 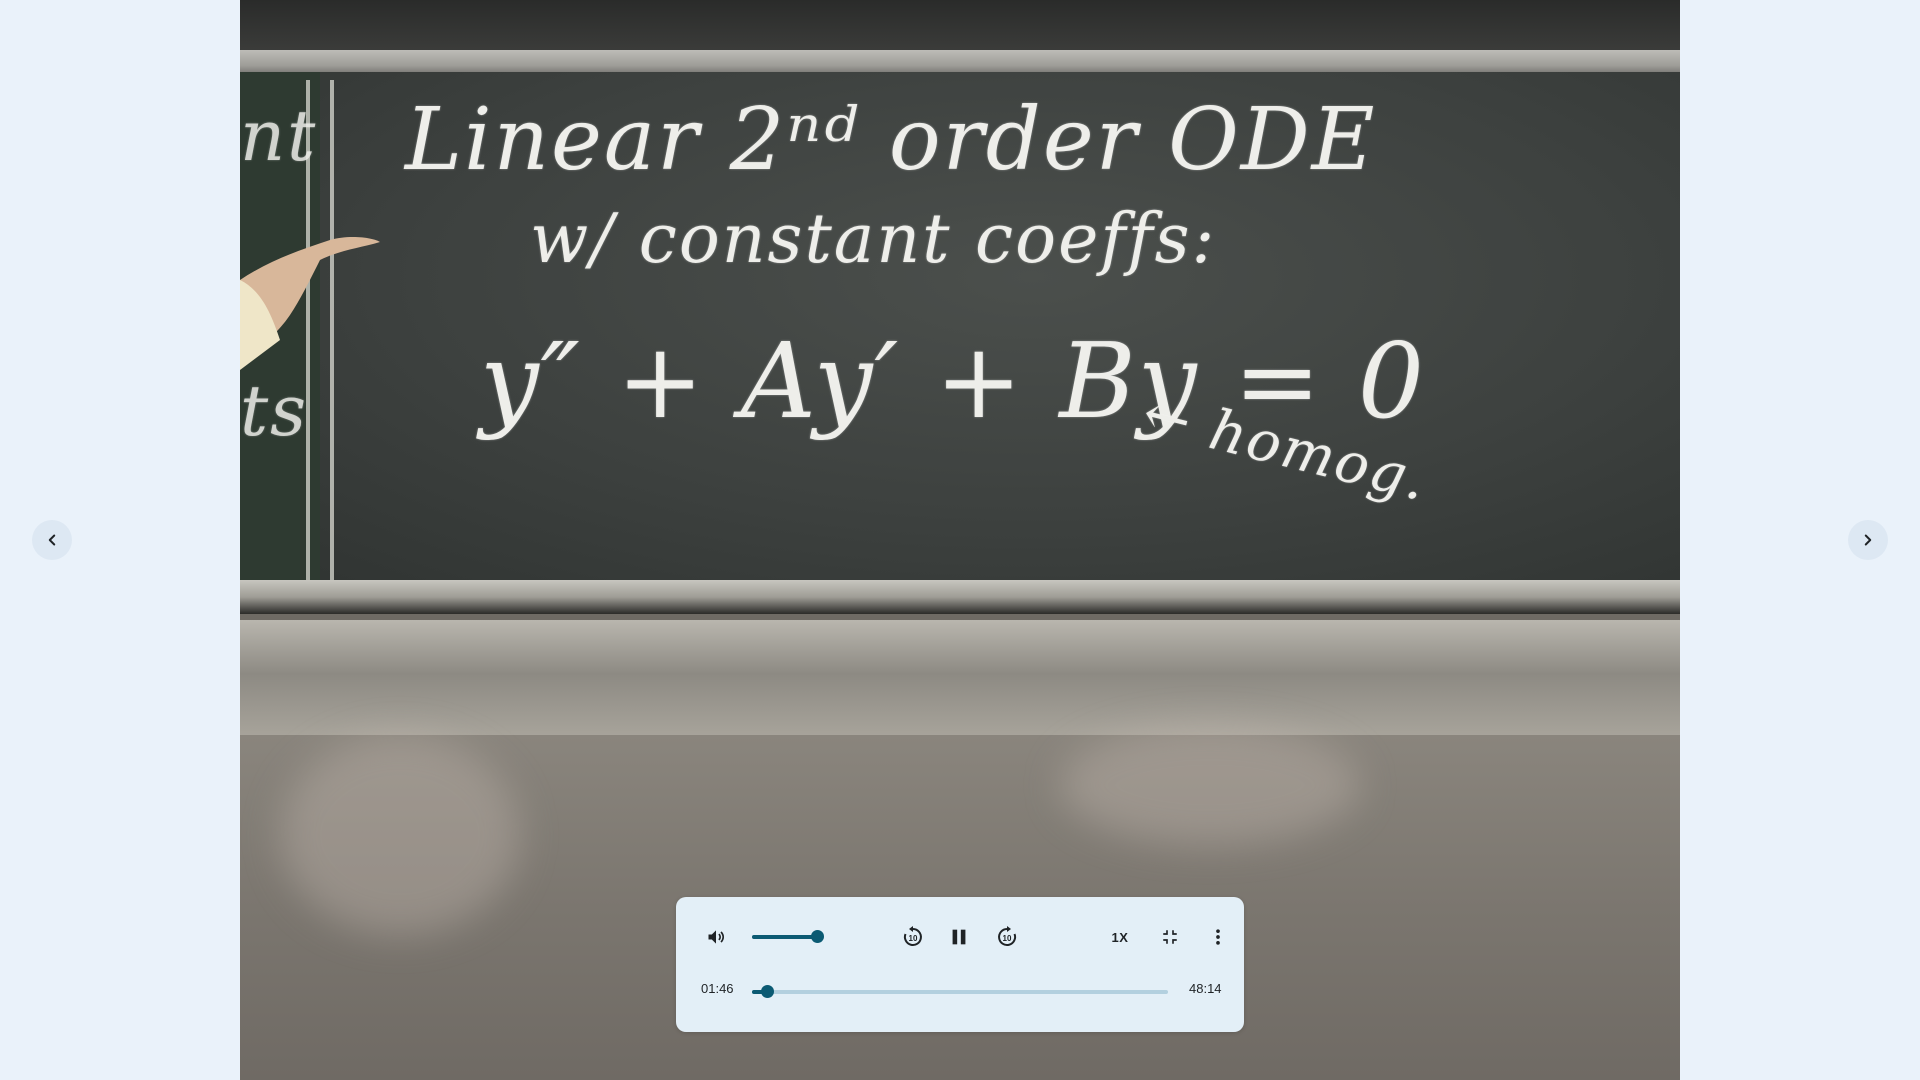 I want to click on current-time: 01:46, so click(x=717, y=988).